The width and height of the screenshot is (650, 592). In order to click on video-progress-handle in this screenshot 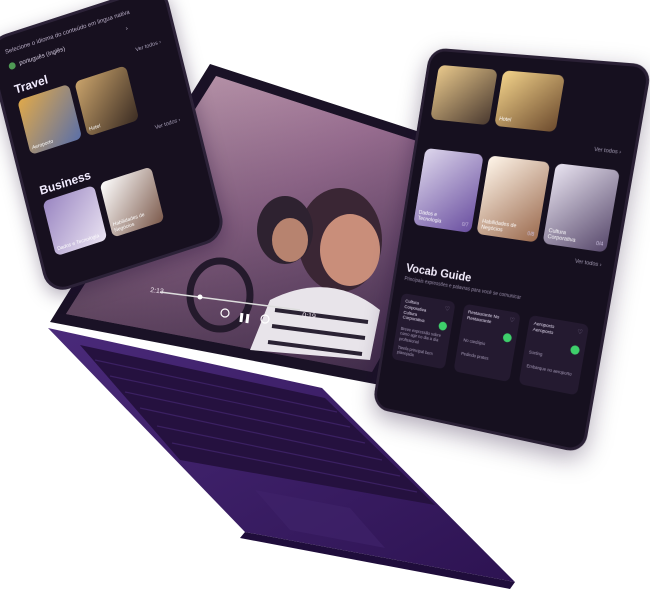, I will do `click(200, 297)`.